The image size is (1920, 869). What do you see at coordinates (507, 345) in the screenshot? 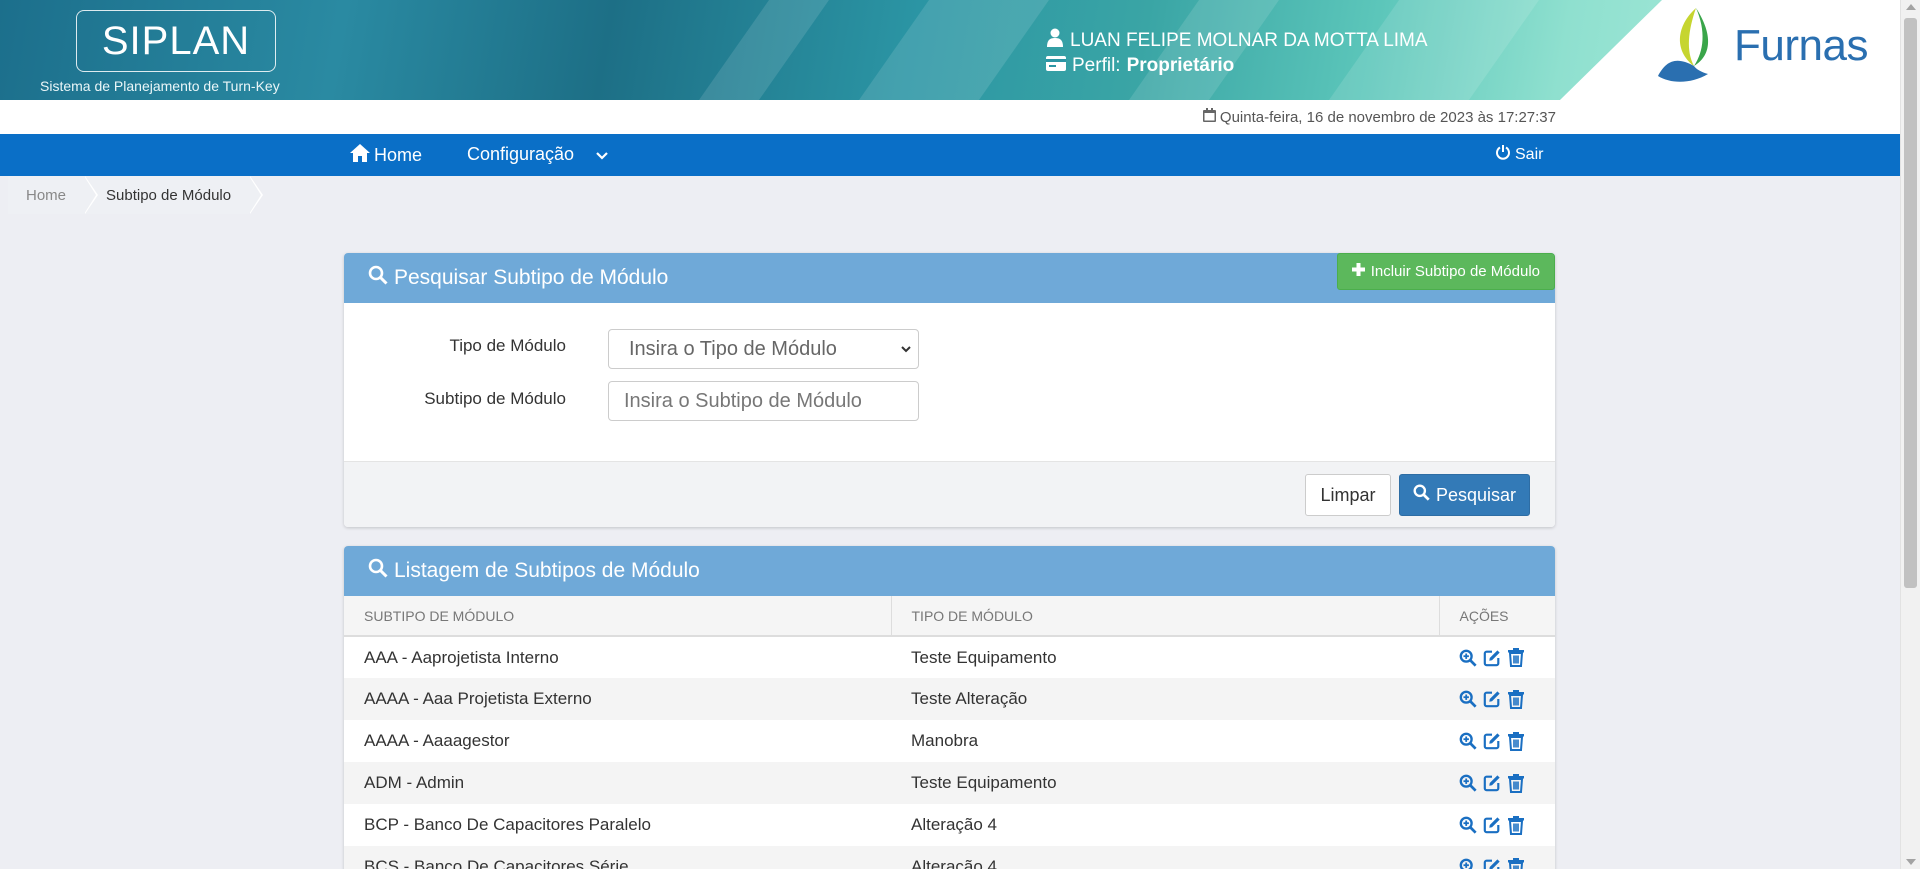
I see `tipo-label: Tipo de Módulo` at bounding box center [507, 345].